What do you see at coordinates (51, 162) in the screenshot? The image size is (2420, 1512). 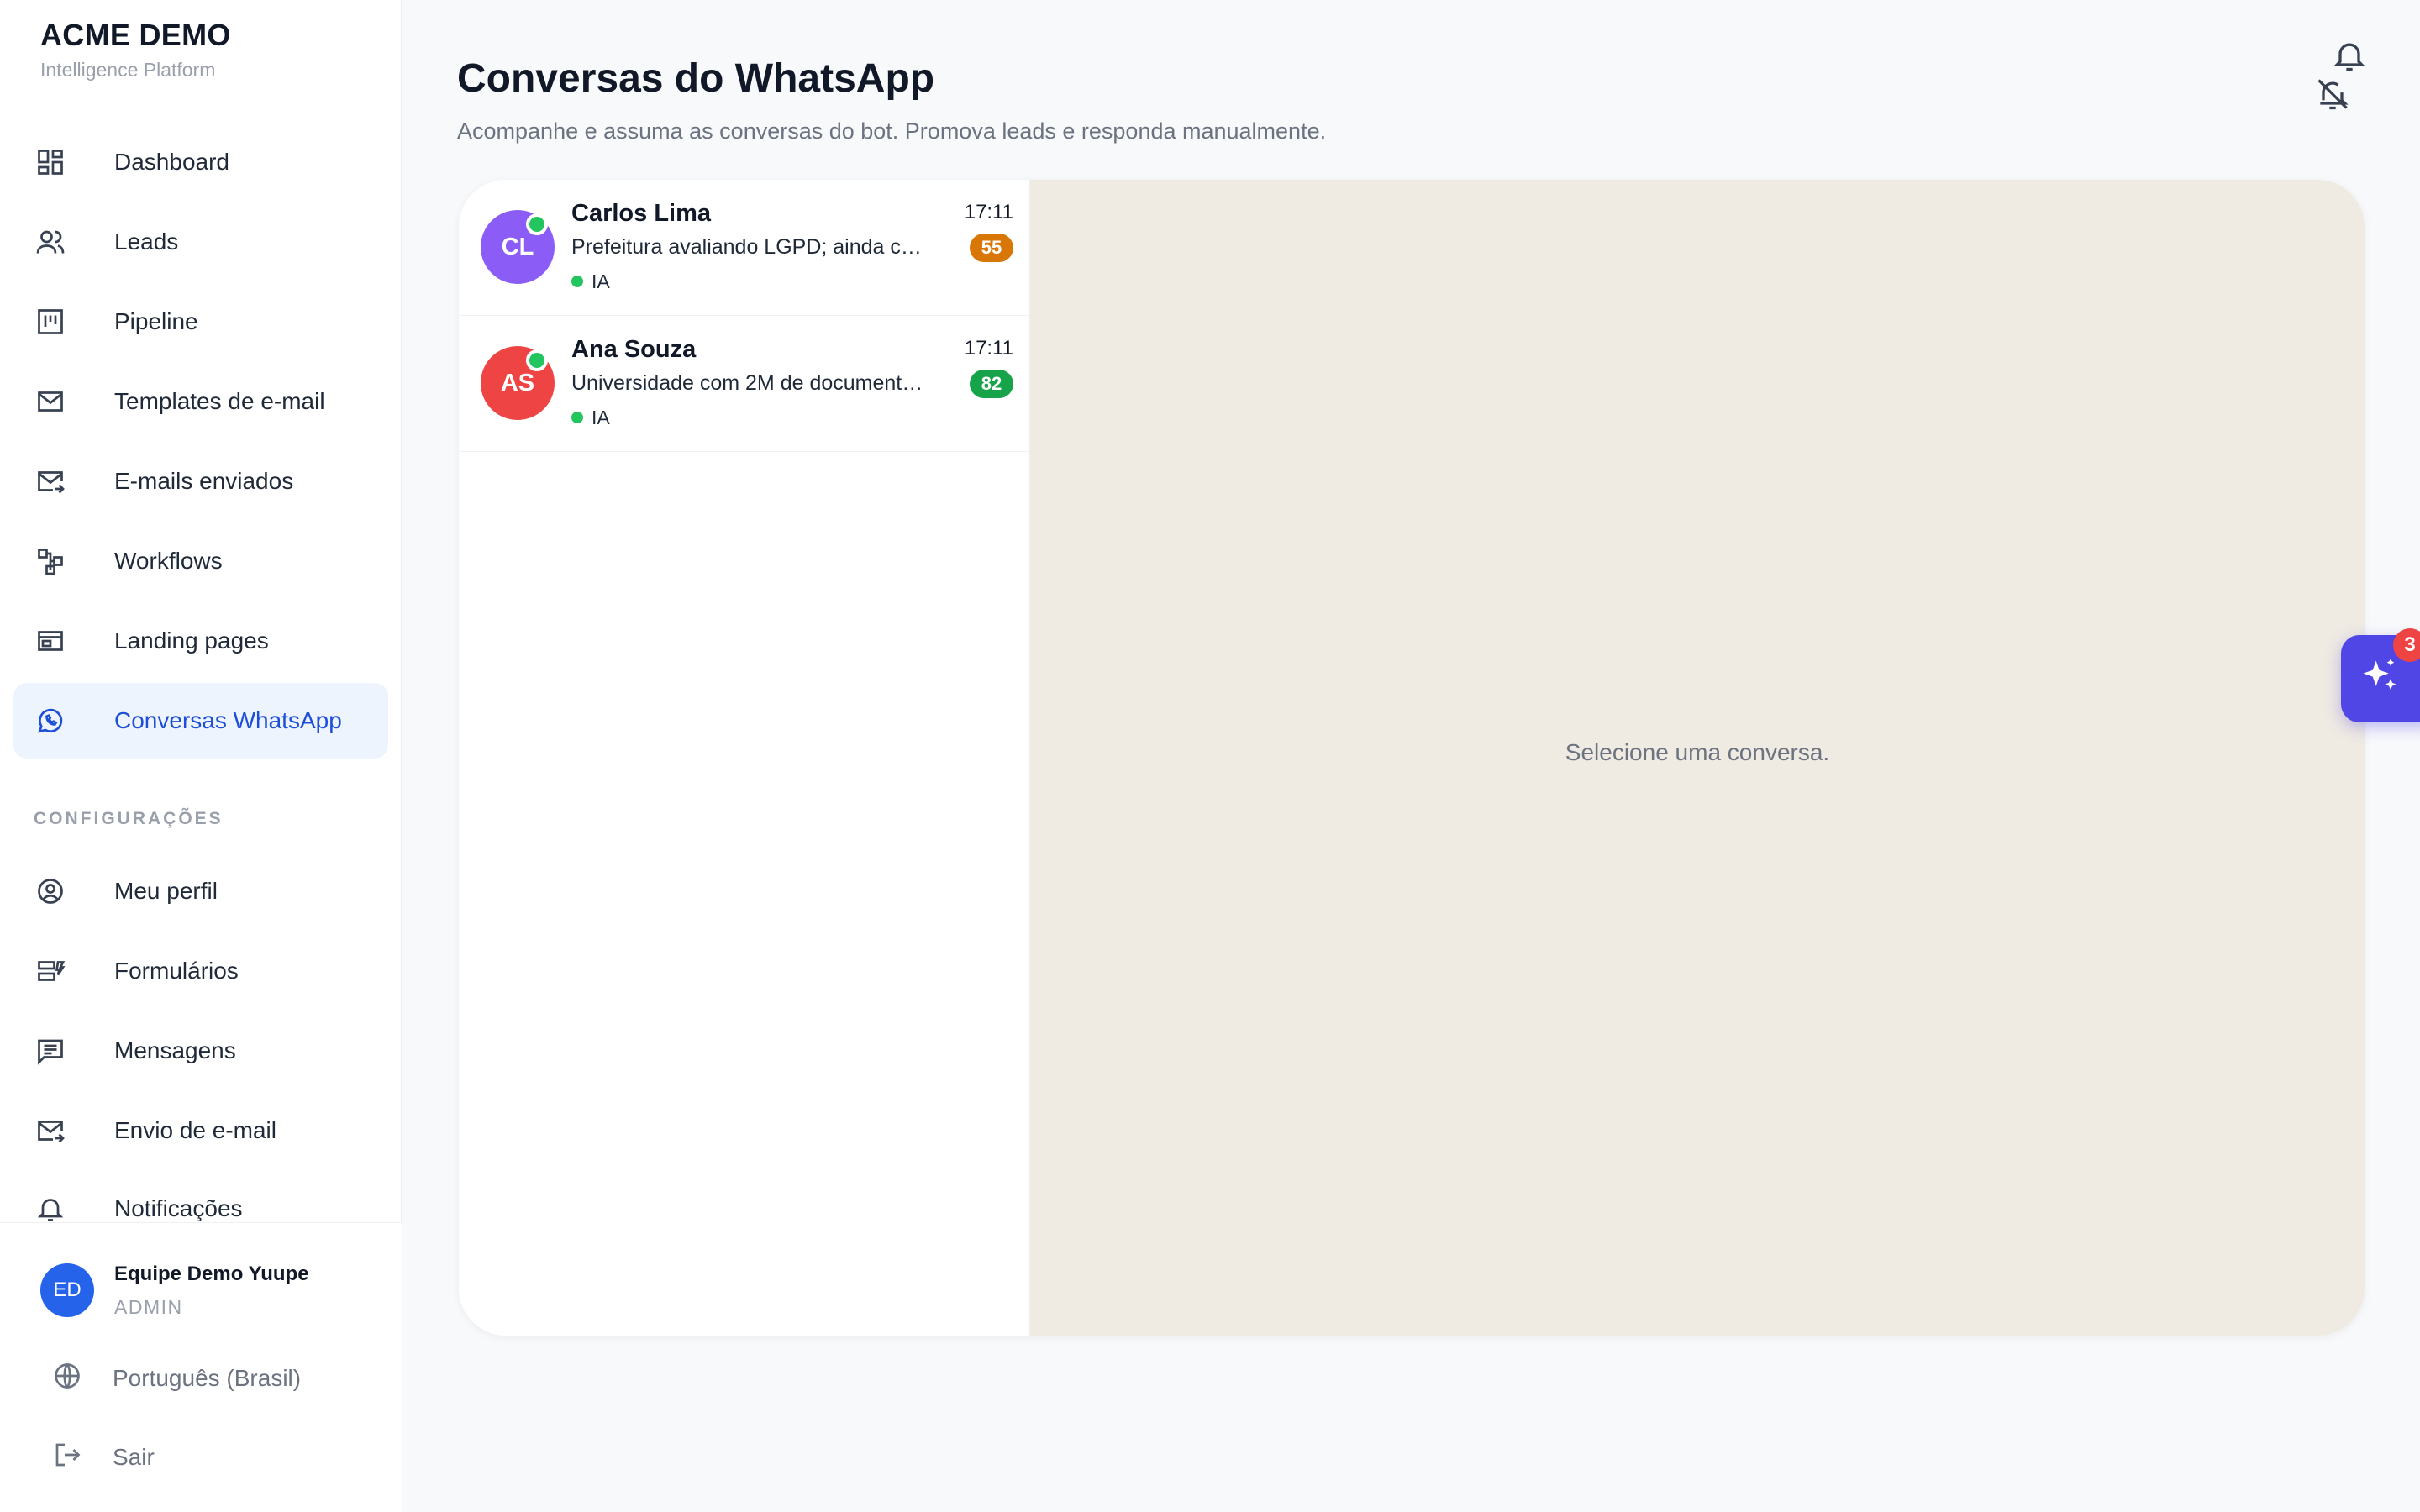 I see `dashboard-icon` at bounding box center [51, 162].